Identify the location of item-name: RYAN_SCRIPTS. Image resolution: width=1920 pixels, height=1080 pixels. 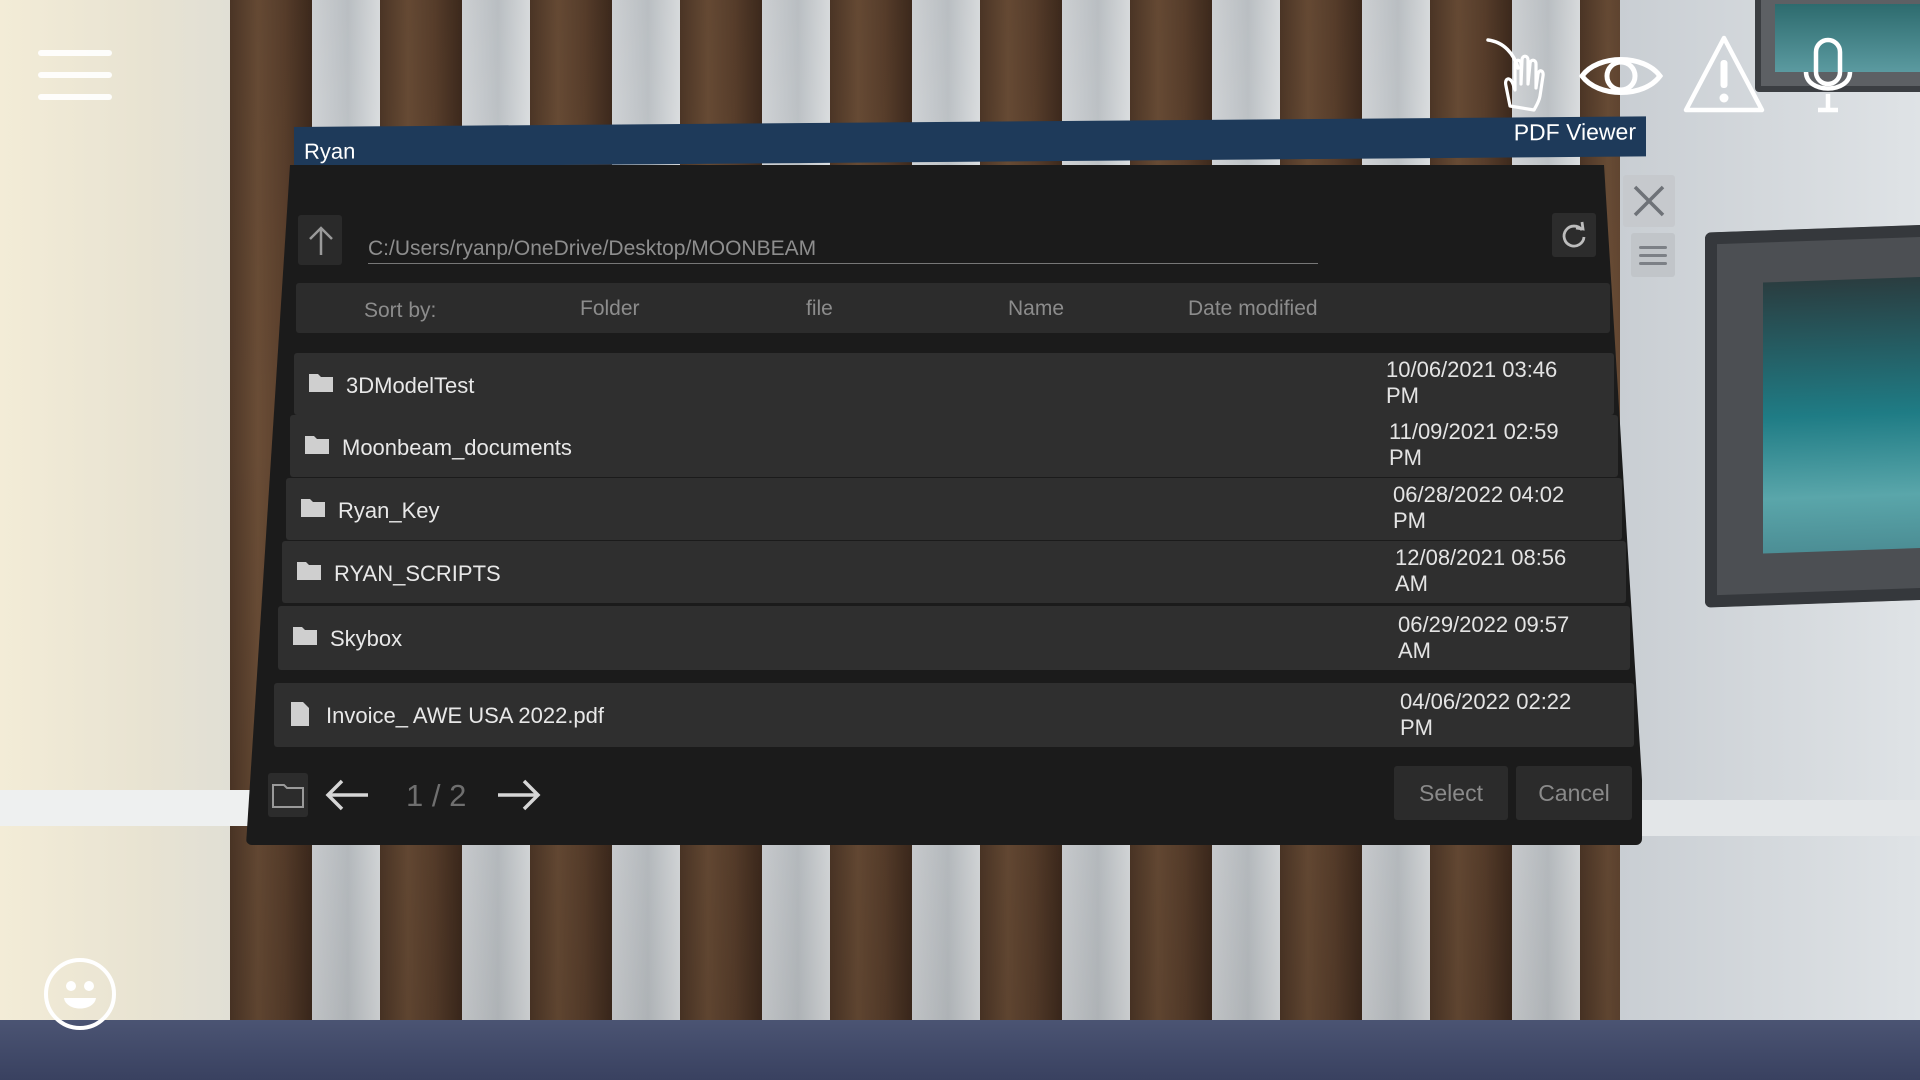
(417, 573).